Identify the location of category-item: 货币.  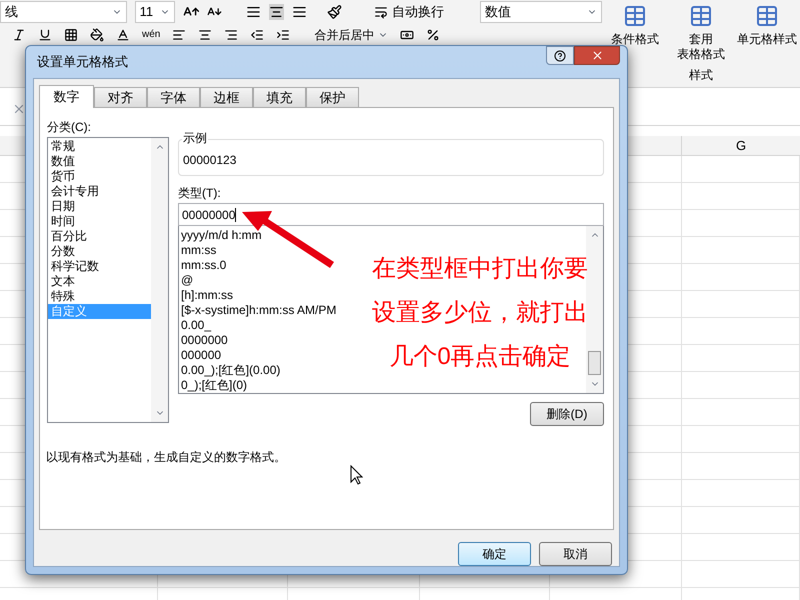
(99, 176).